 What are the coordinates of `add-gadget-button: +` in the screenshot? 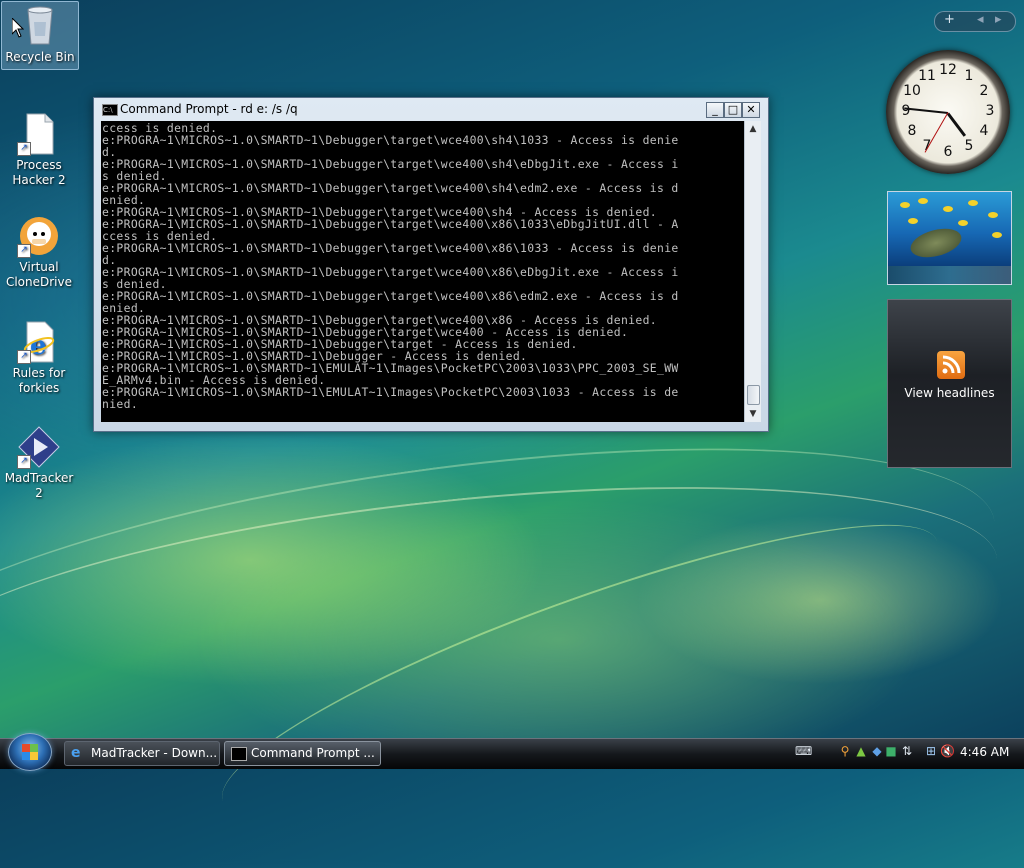 It's located at (949, 19).